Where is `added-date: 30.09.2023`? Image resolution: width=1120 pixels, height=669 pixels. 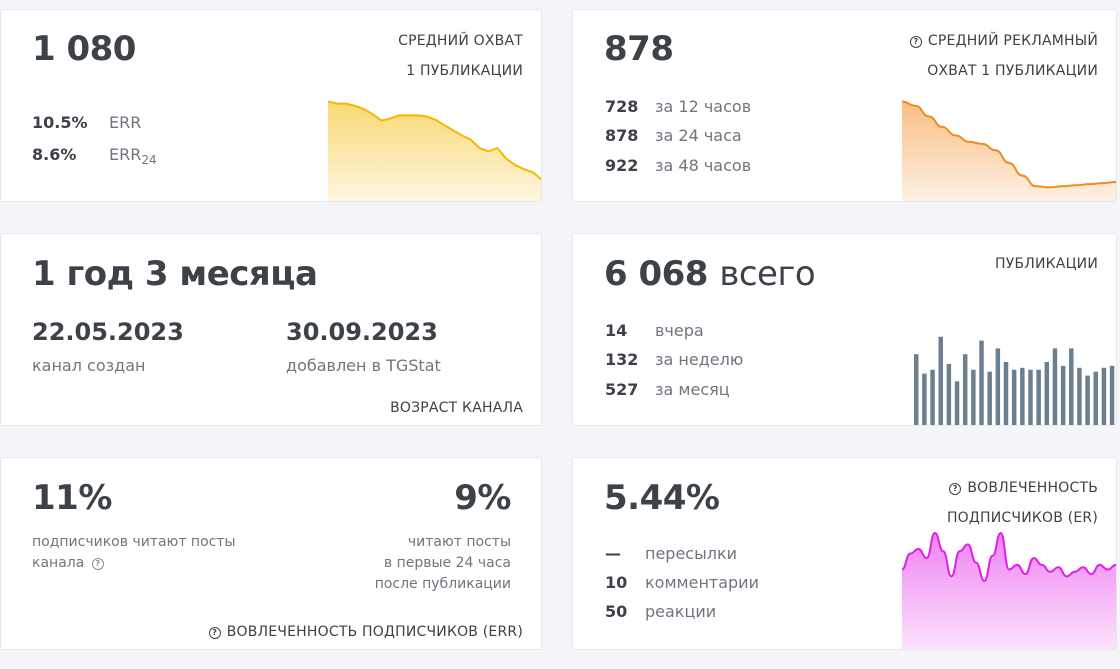 added-date: 30.09.2023 is located at coordinates (362, 332).